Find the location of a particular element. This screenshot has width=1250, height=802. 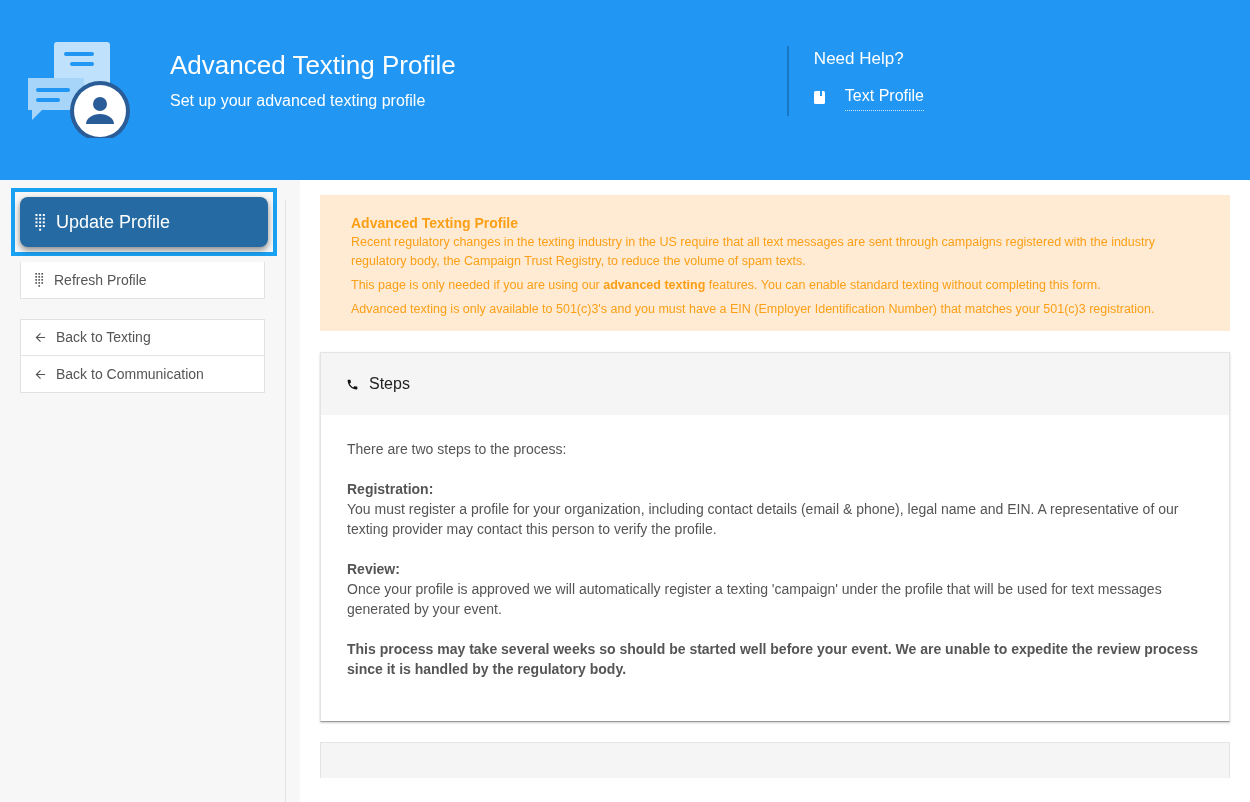

book-icon is located at coordinates (819, 97).